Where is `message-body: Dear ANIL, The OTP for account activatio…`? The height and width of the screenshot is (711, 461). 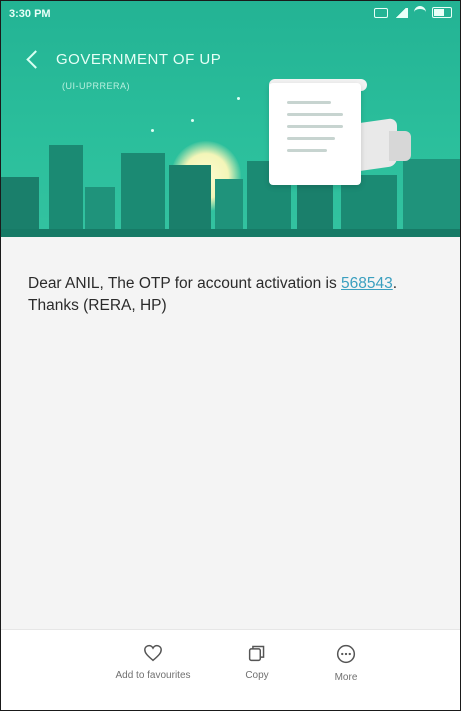 message-body: Dear ANIL, The OTP for account activatio… is located at coordinates (233, 295).